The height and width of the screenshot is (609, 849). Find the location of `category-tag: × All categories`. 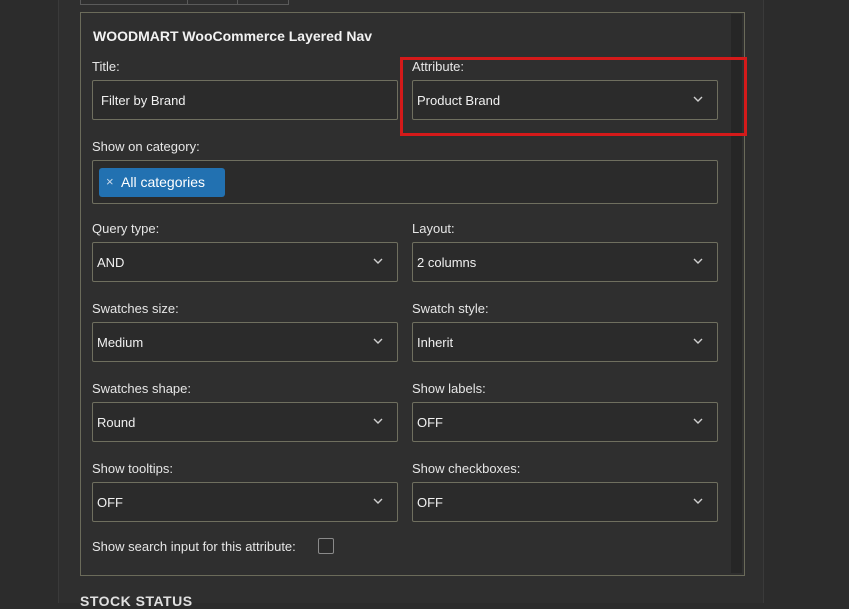

category-tag: × All categories is located at coordinates (162, 182).